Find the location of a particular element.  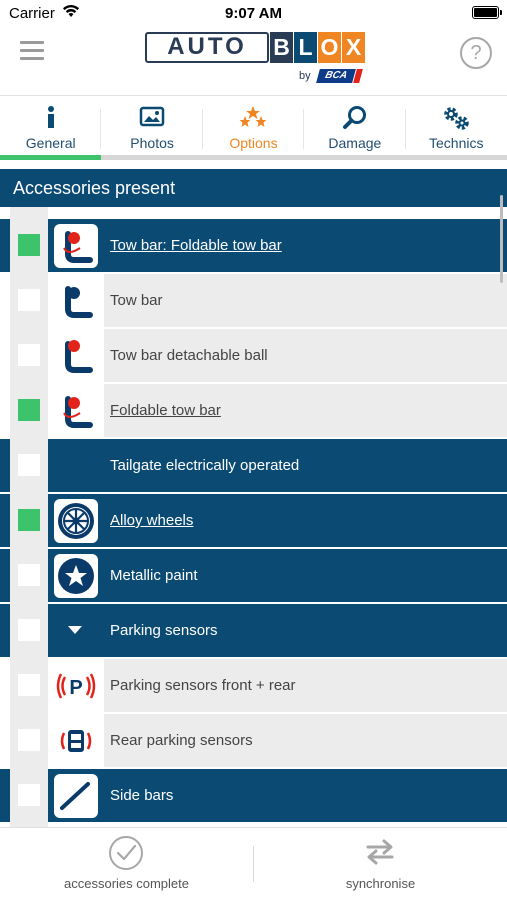

gears-icon is located at coordinates (456, 120).